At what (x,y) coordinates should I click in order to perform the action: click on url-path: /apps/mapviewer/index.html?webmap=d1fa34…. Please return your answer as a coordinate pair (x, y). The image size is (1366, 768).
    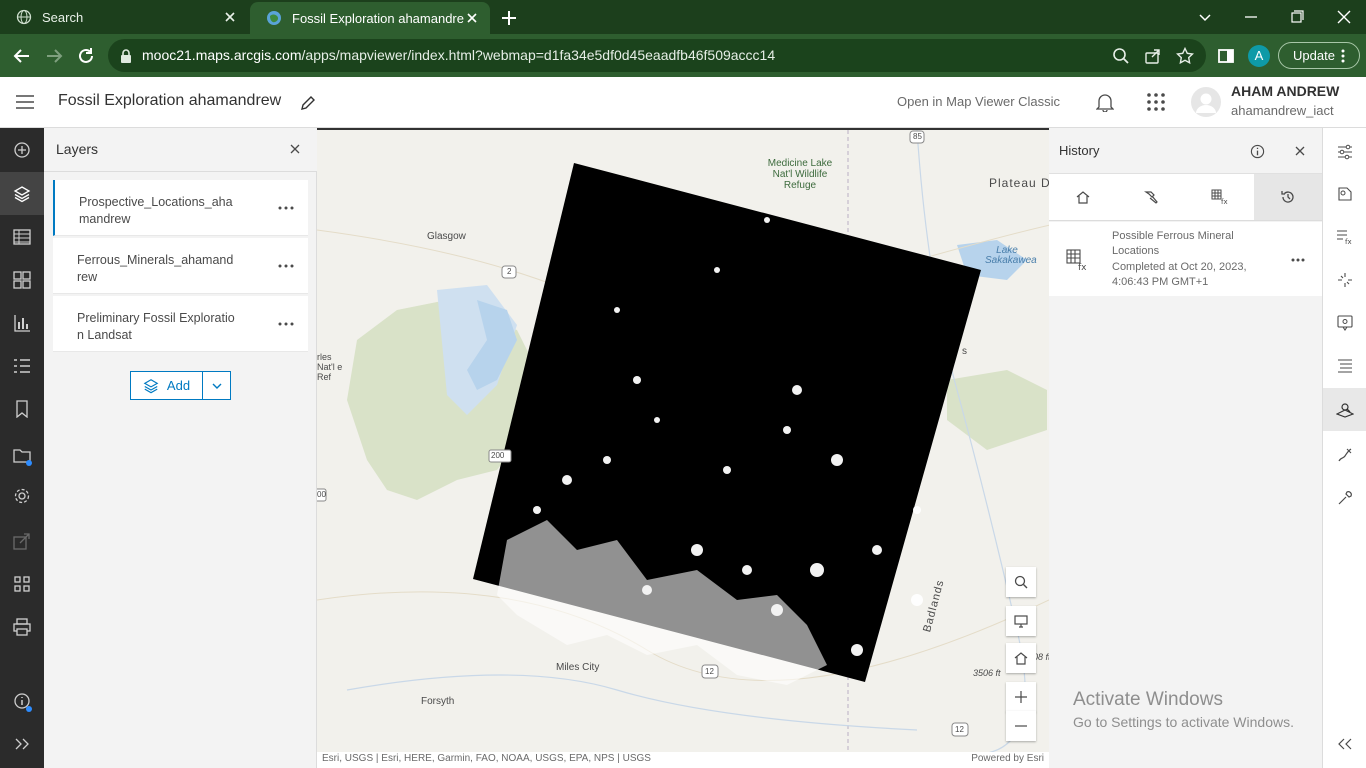
    Looking at the image, I should click on (538, 55).